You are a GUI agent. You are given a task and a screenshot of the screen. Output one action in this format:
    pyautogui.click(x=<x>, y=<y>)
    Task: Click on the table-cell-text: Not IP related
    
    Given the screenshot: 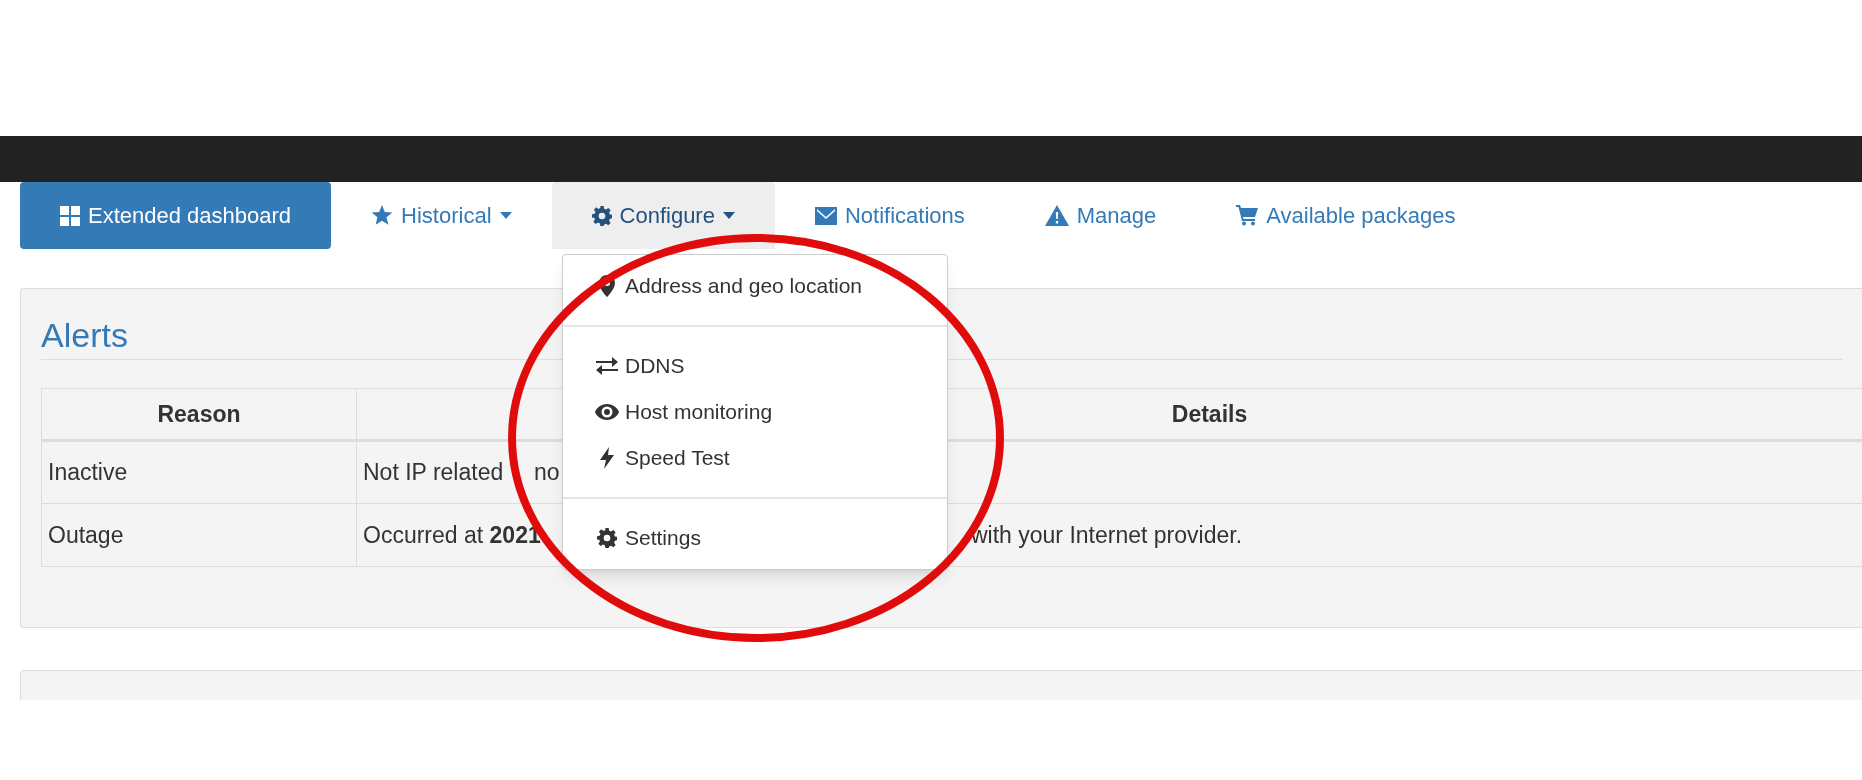 What is the action you would take?
    pyautogui.click(x=433, y=472)
    